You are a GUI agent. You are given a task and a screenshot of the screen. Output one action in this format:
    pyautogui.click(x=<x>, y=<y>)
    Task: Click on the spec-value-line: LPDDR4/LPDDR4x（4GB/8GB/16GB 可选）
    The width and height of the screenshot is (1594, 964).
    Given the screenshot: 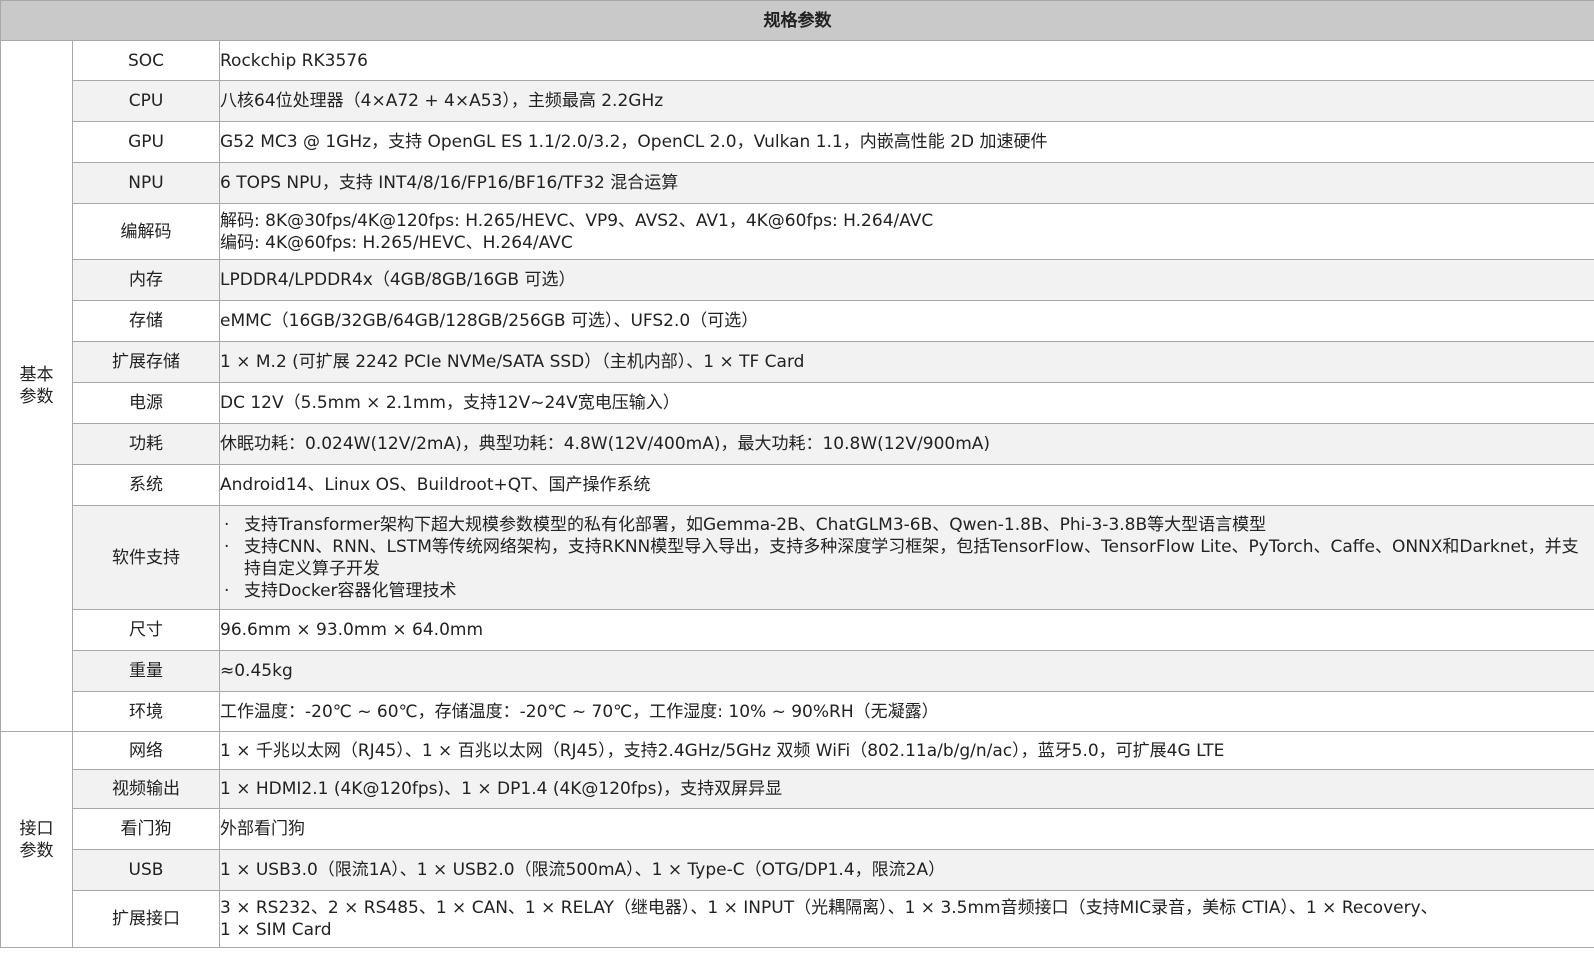 What is the action you would take?
    pyautogui.click(x=398, y=280)
    